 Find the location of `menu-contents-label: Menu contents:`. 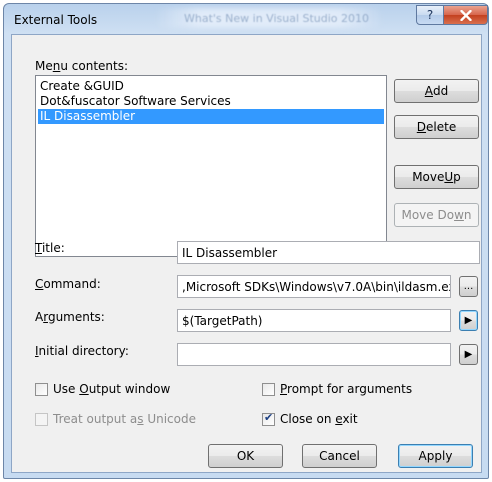

menu-contents-label: Menu contents: is located at coordinates (82, 66).